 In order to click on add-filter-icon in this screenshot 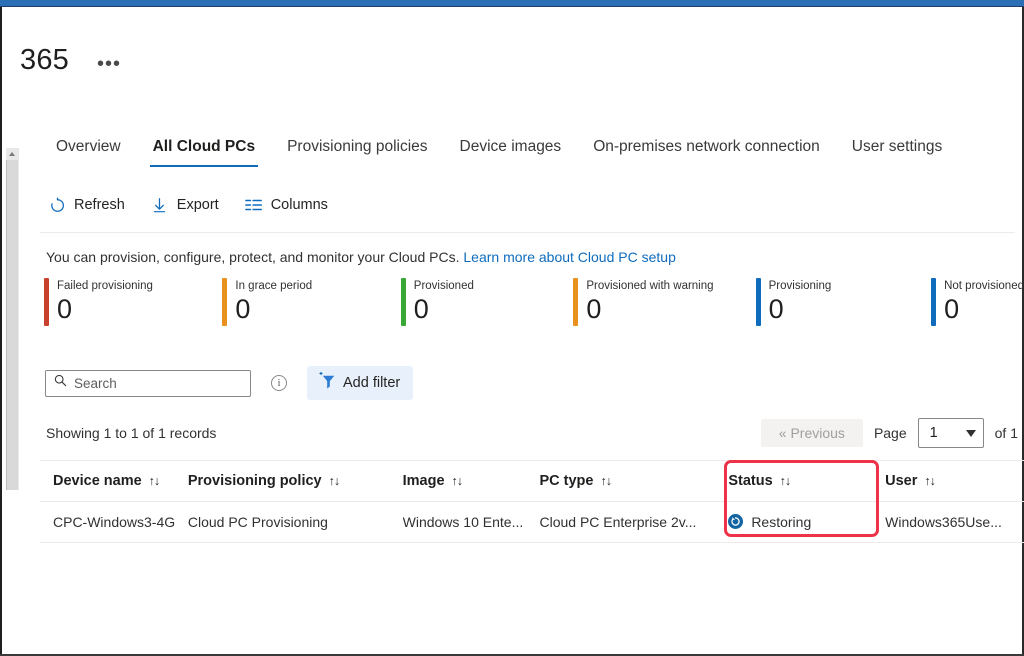, I will do `click(326, 382)`.